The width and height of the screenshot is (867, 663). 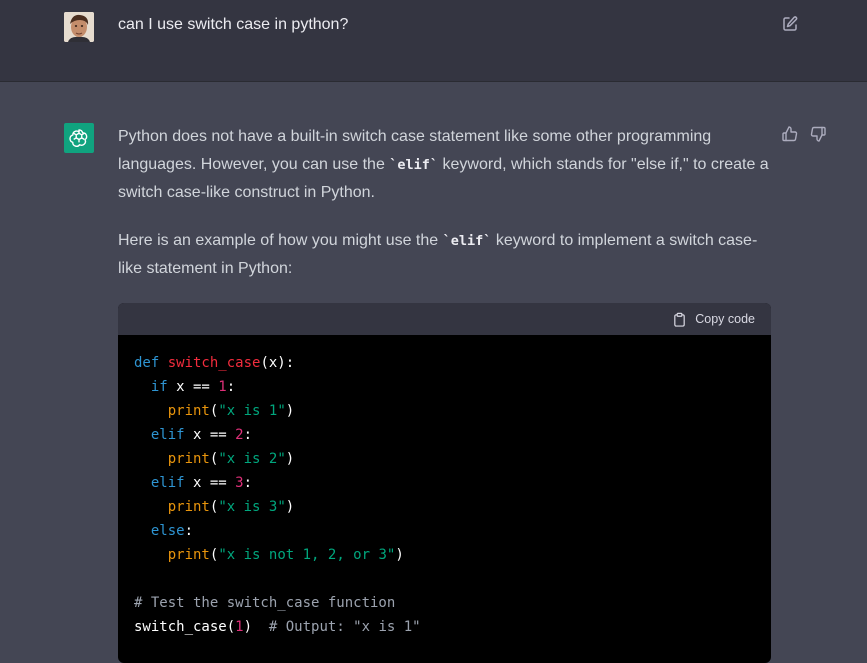 I want to click on code-line: else:, so click(x=452, y=531).